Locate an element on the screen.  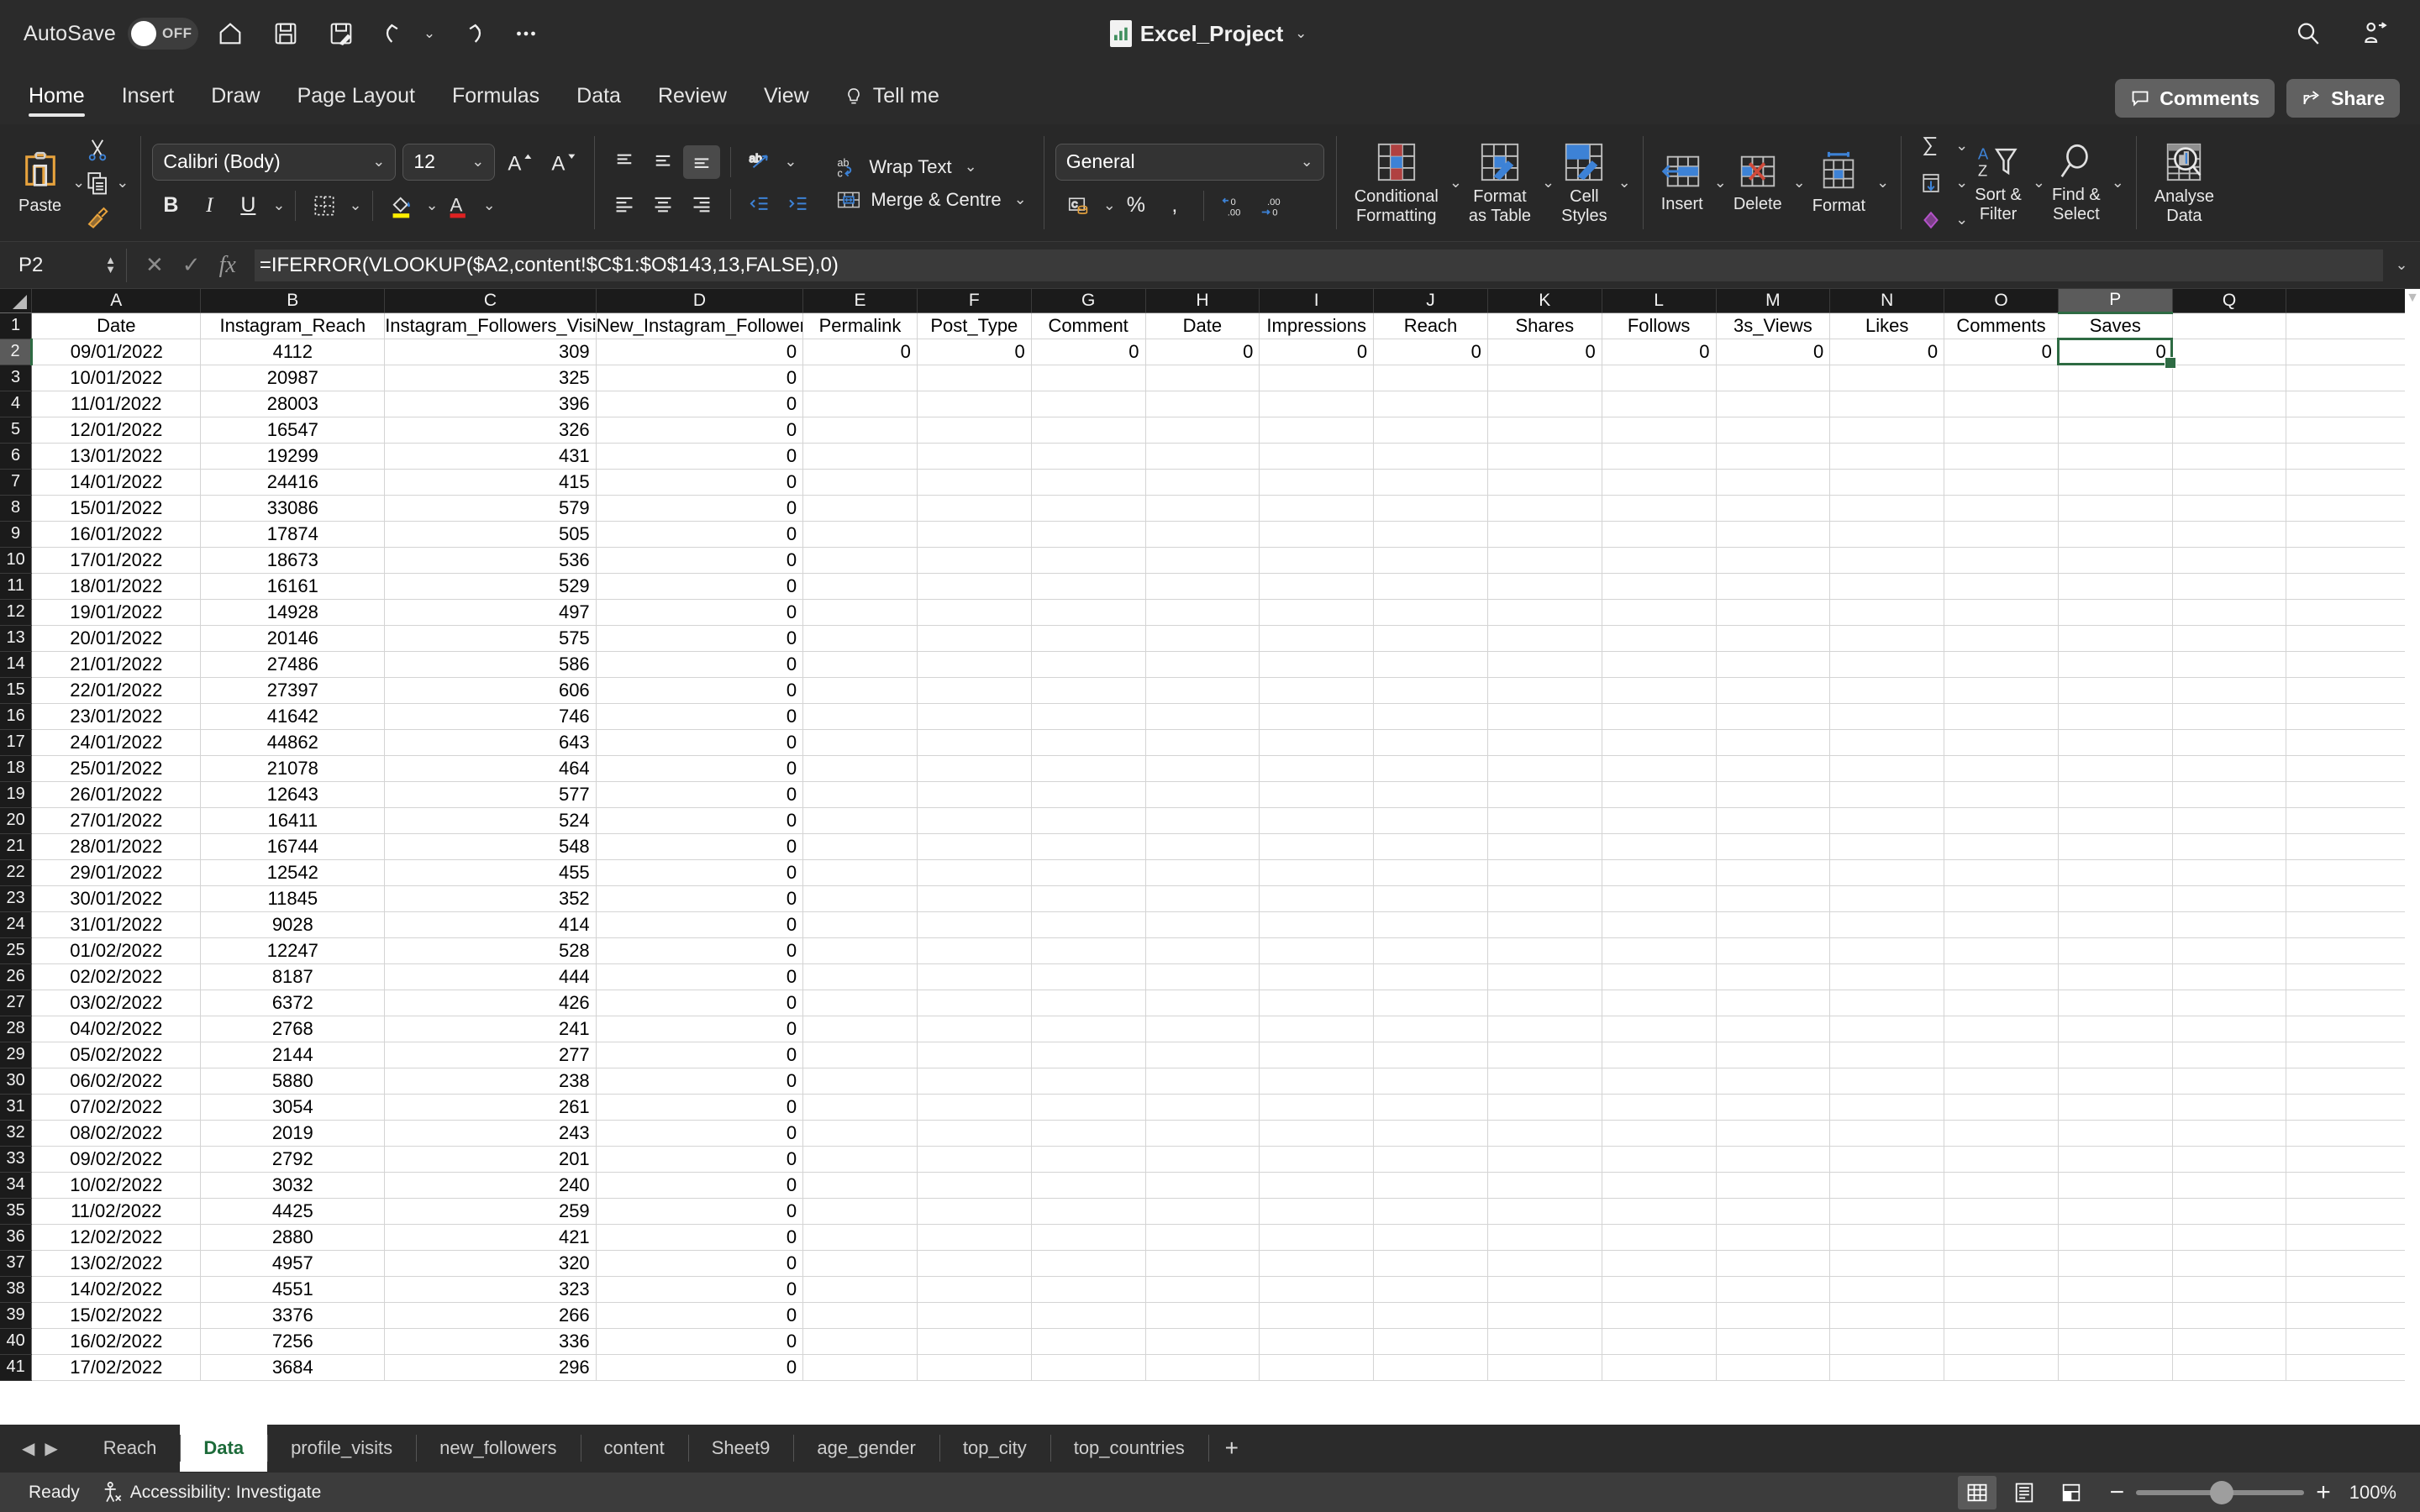
cell-g3 is located at coordinates (1088, 378).